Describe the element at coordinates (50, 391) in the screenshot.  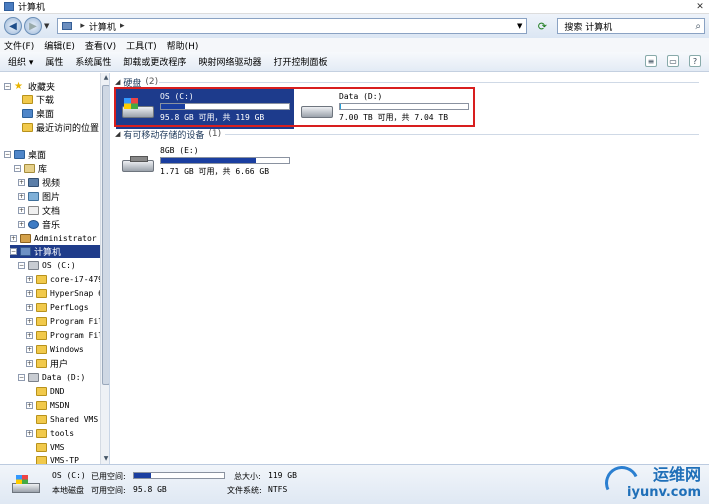
I see `tree-item-folder: DND` at that location.